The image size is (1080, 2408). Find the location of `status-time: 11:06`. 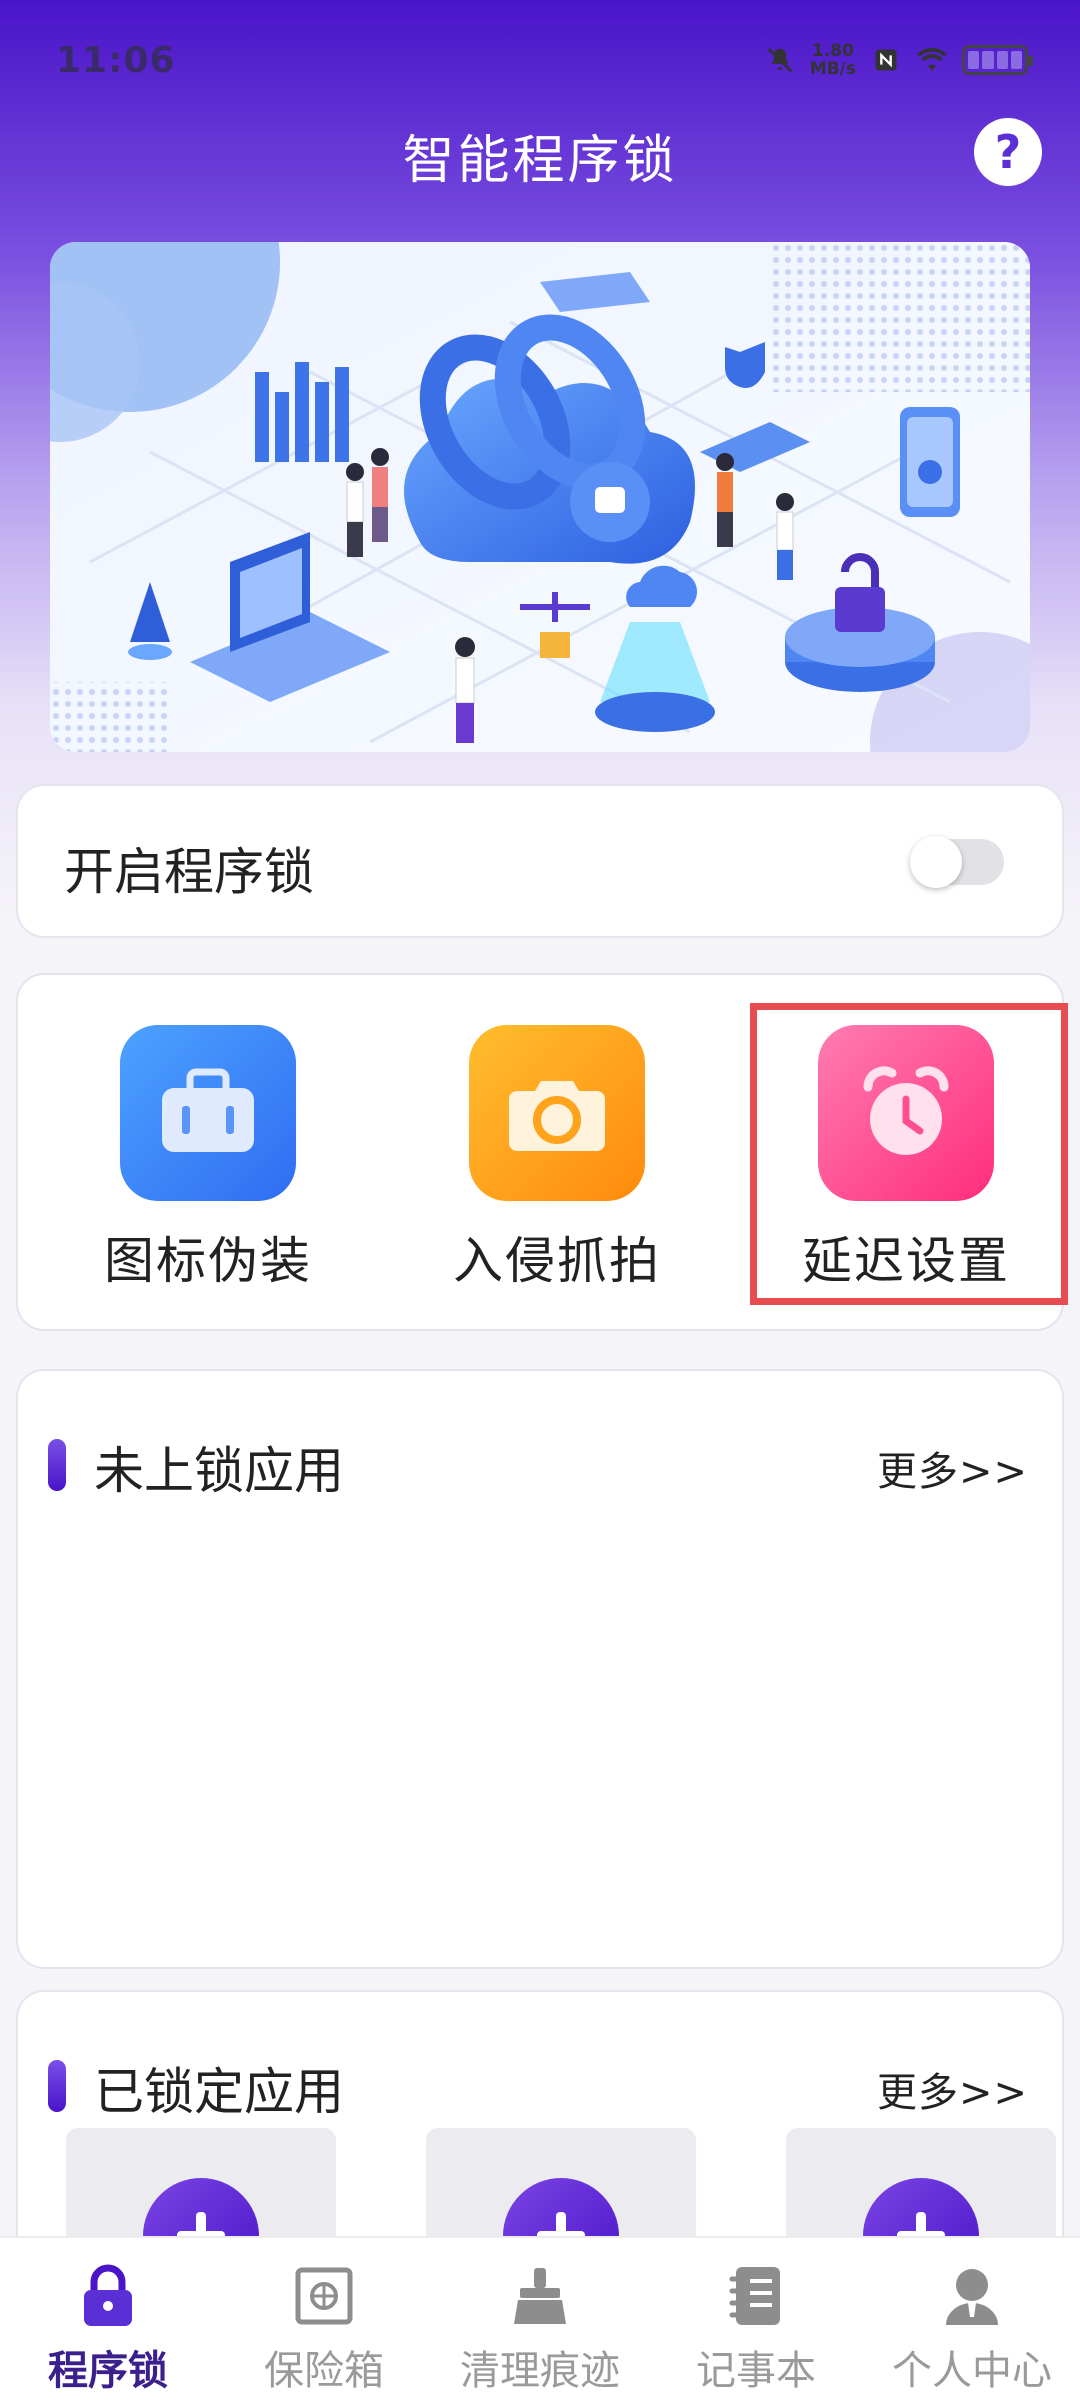

status-time: 11:06 is located at coordinates (116, 60).